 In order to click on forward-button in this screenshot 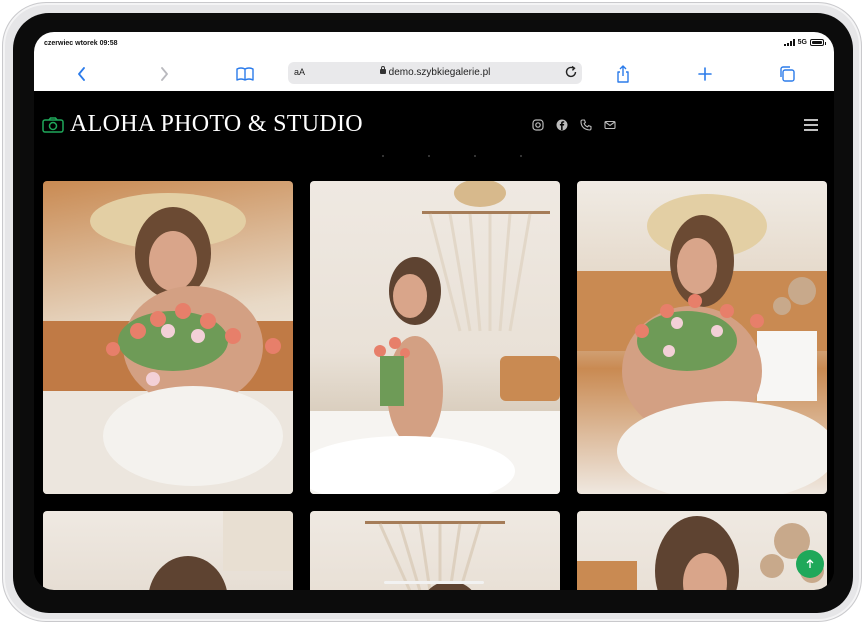, I will do `click(164, 74)`.